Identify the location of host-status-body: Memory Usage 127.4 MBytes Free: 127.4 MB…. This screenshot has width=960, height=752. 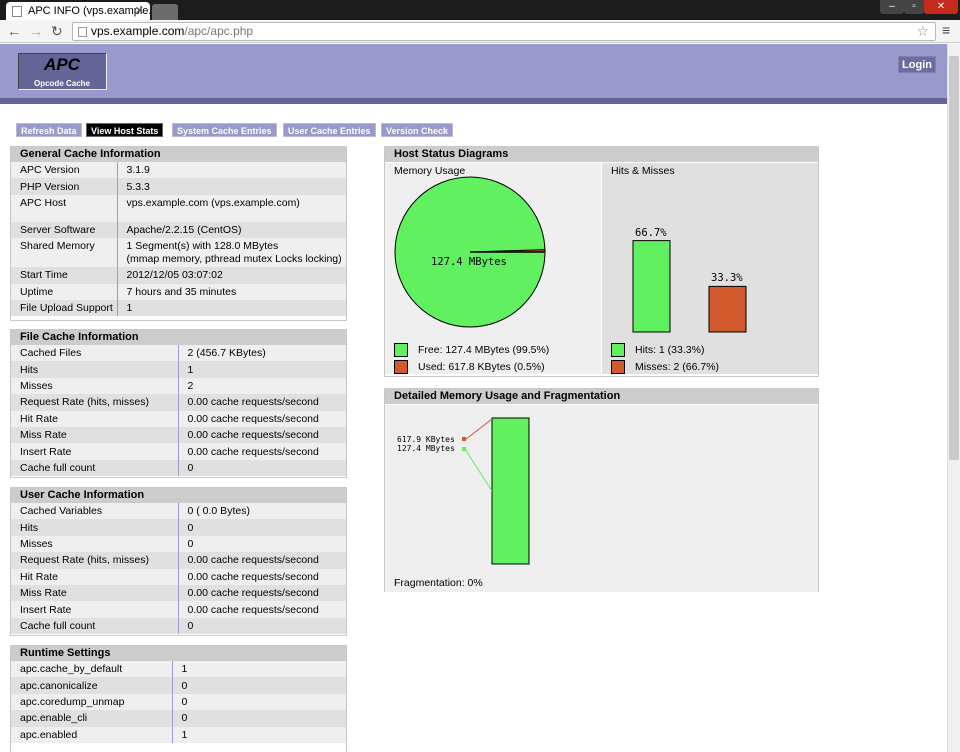
(601, 268).